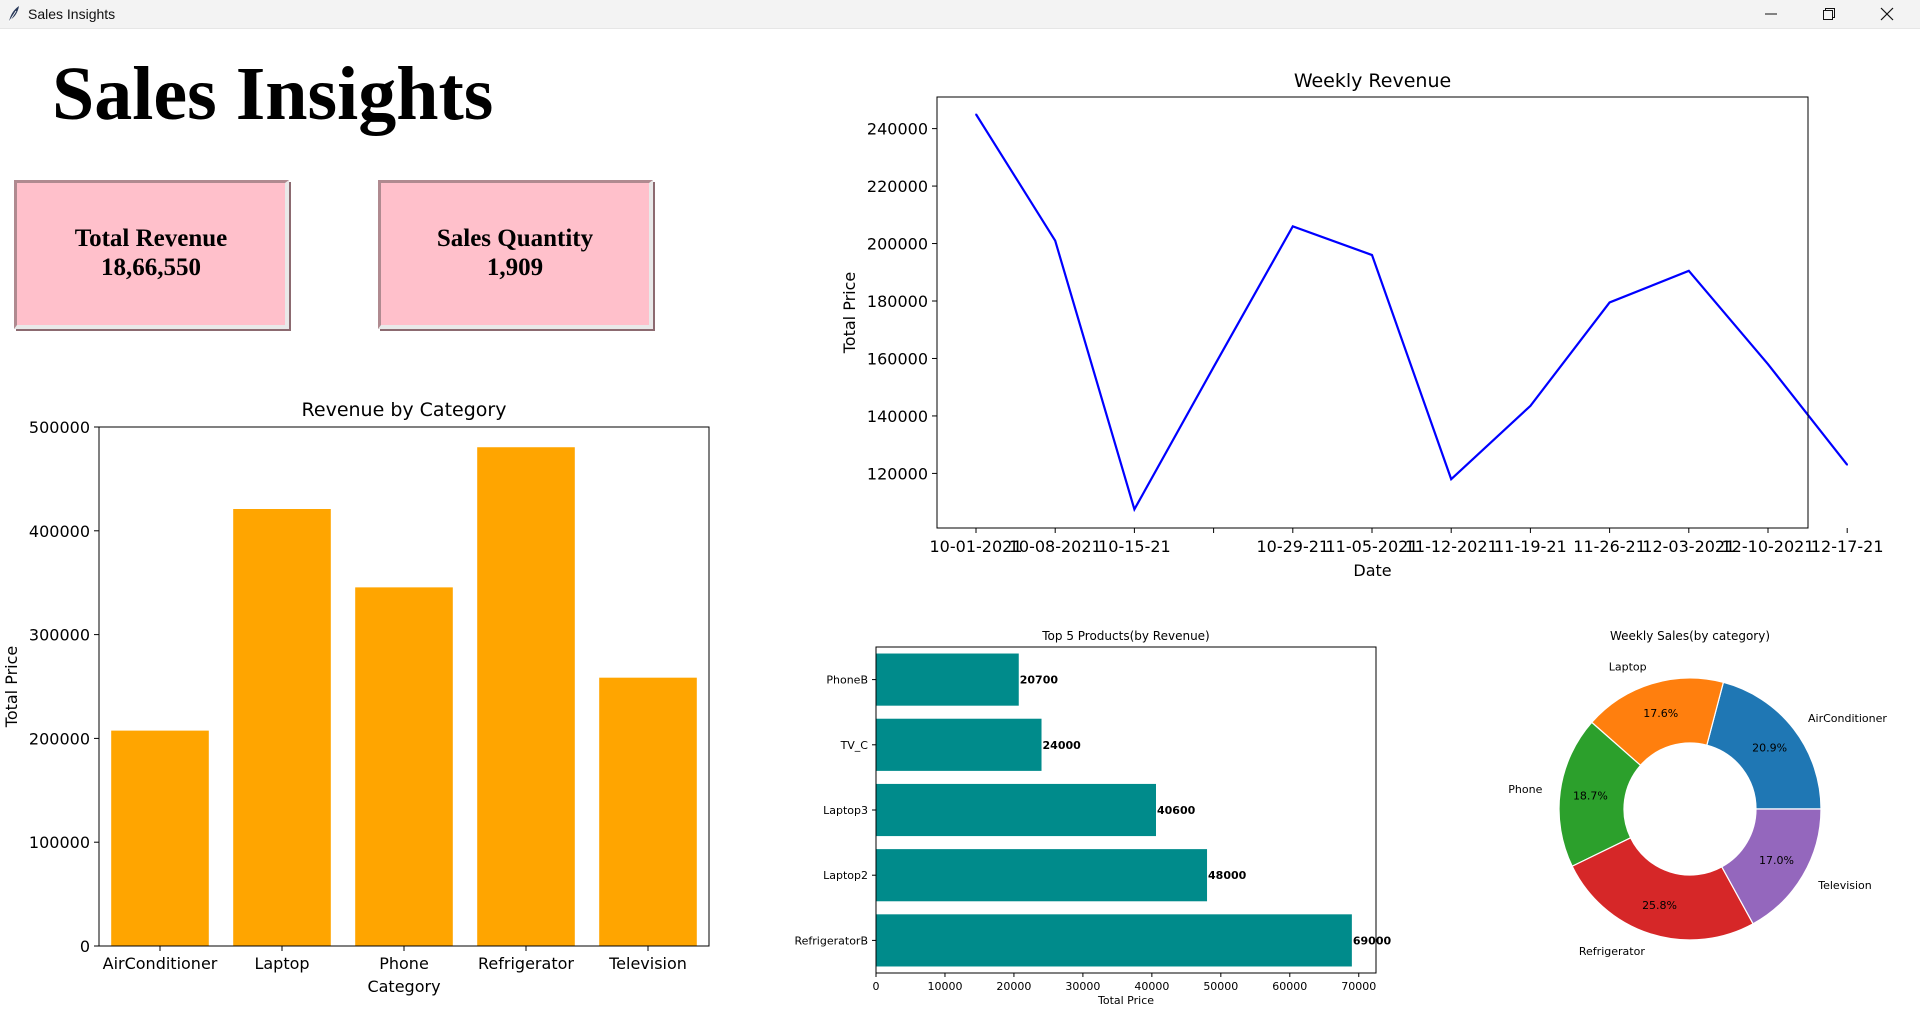 This screenshot has width=1920, height=1018. What do you see at coordinates (897, 358) in the screenshot?
I see `y-tick-label: 160000` at bounding box center [897, 358].